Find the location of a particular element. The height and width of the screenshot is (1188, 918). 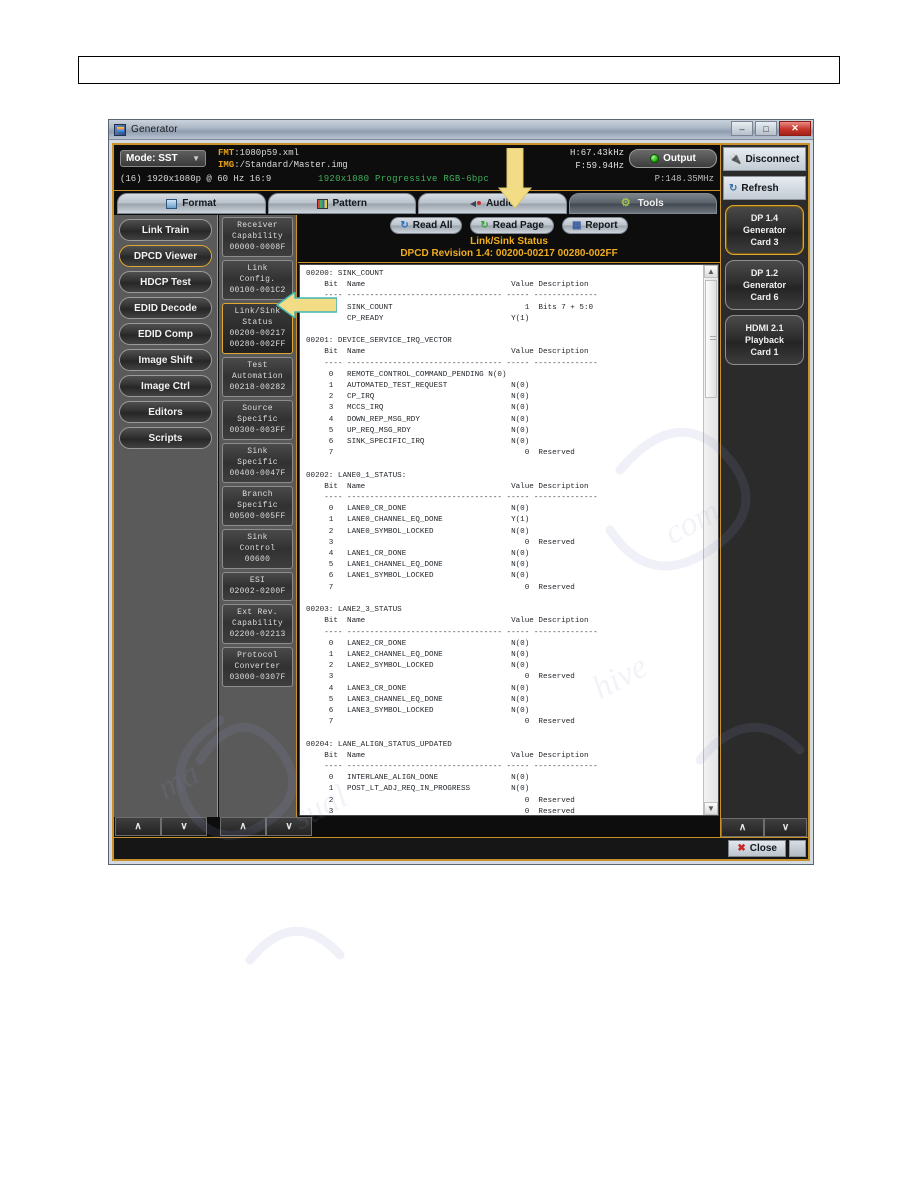

tab-tools: Tools is located at coordinates (642, 203).